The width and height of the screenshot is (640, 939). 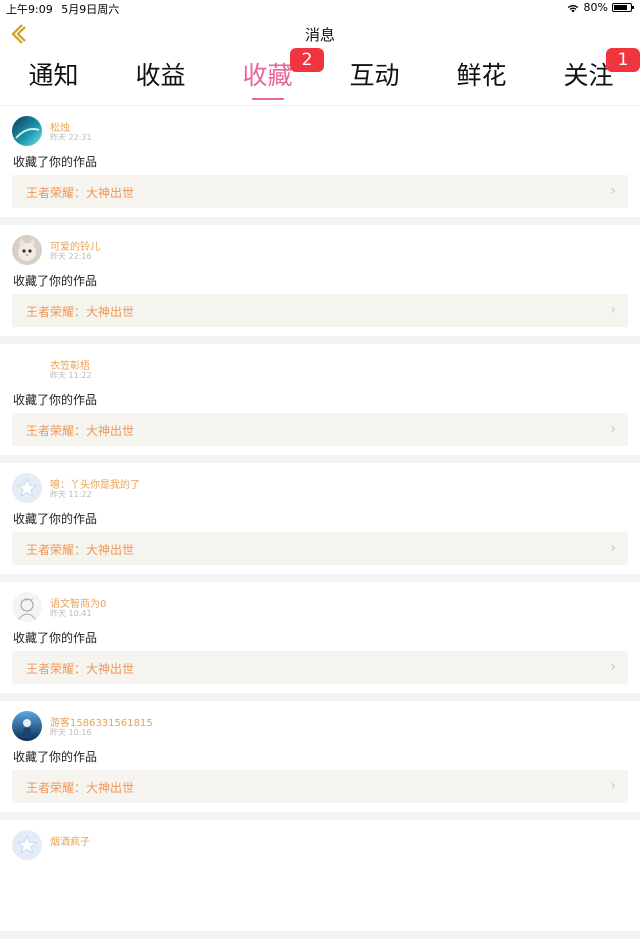 I want to click on tab-label: 收藏, so click(x=267, y=75).